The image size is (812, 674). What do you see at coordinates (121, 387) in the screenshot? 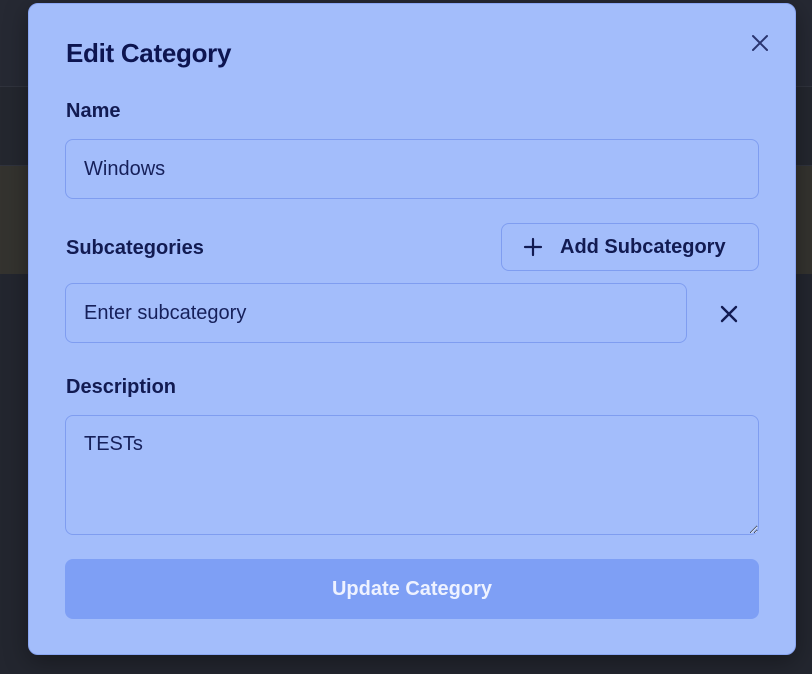
I see `description-label: Description` at bounding box center [121, 387].